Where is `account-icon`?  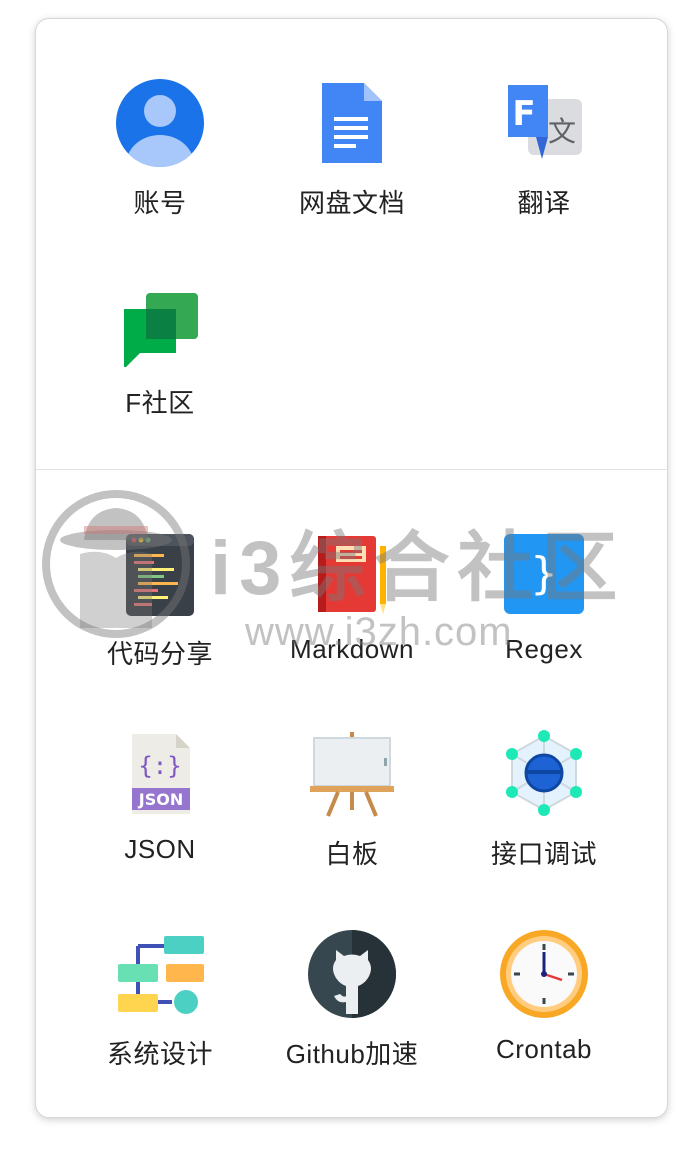 account-icon is located at coordinates (160, 123).